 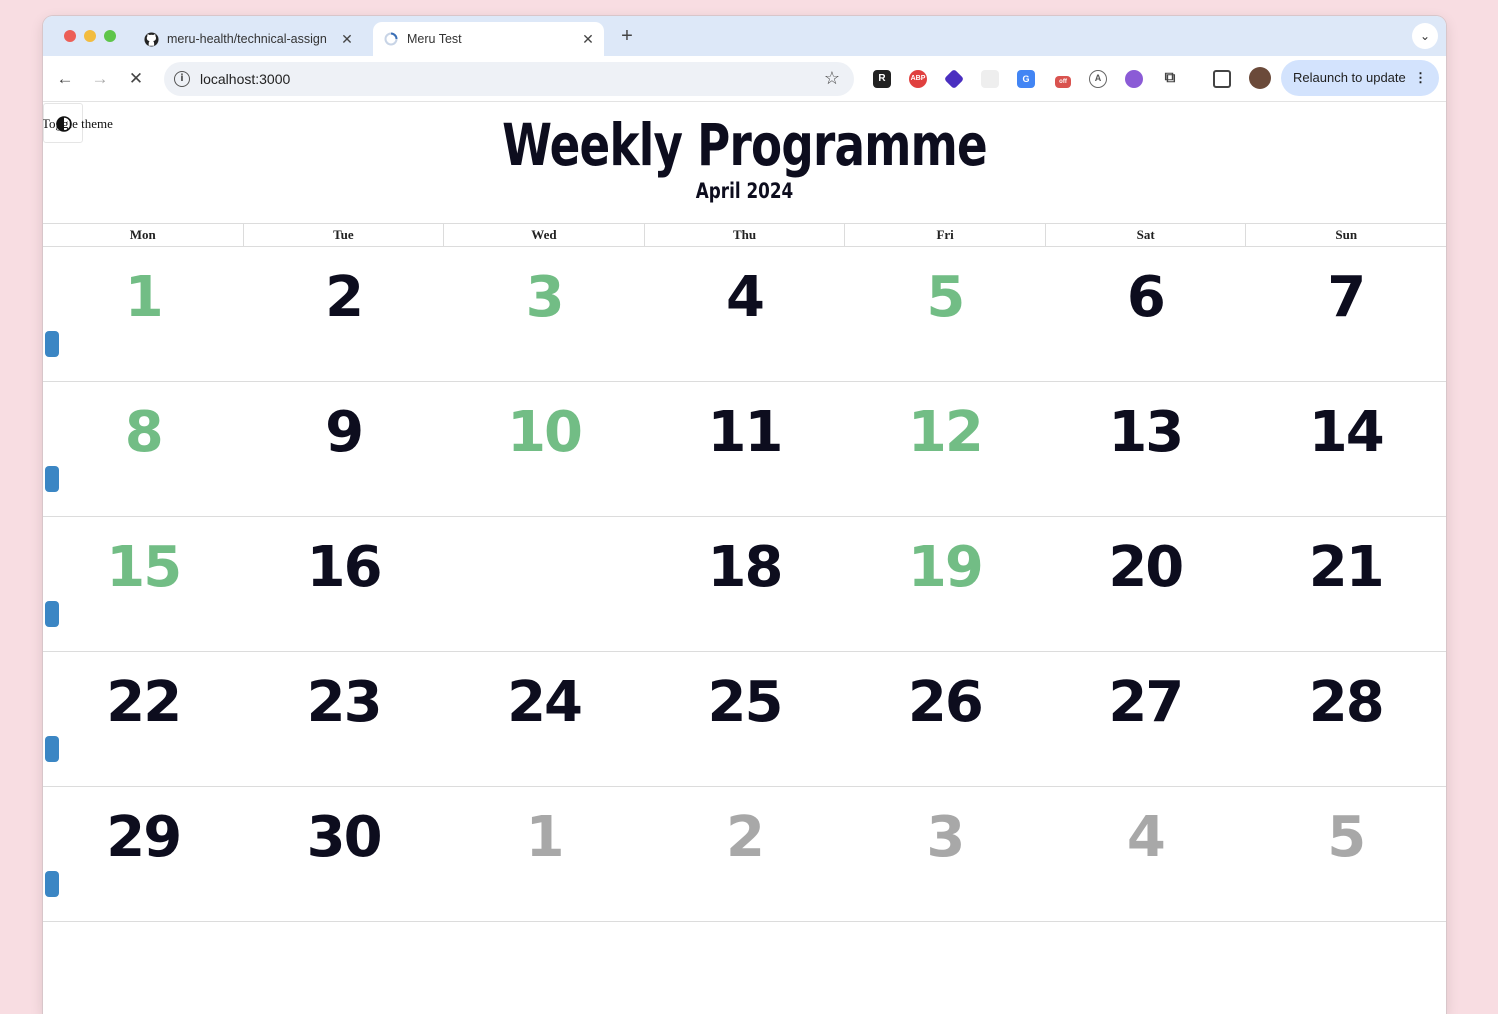 I want to click on page-title: Weekly Programme, so click(x=745, y=145).